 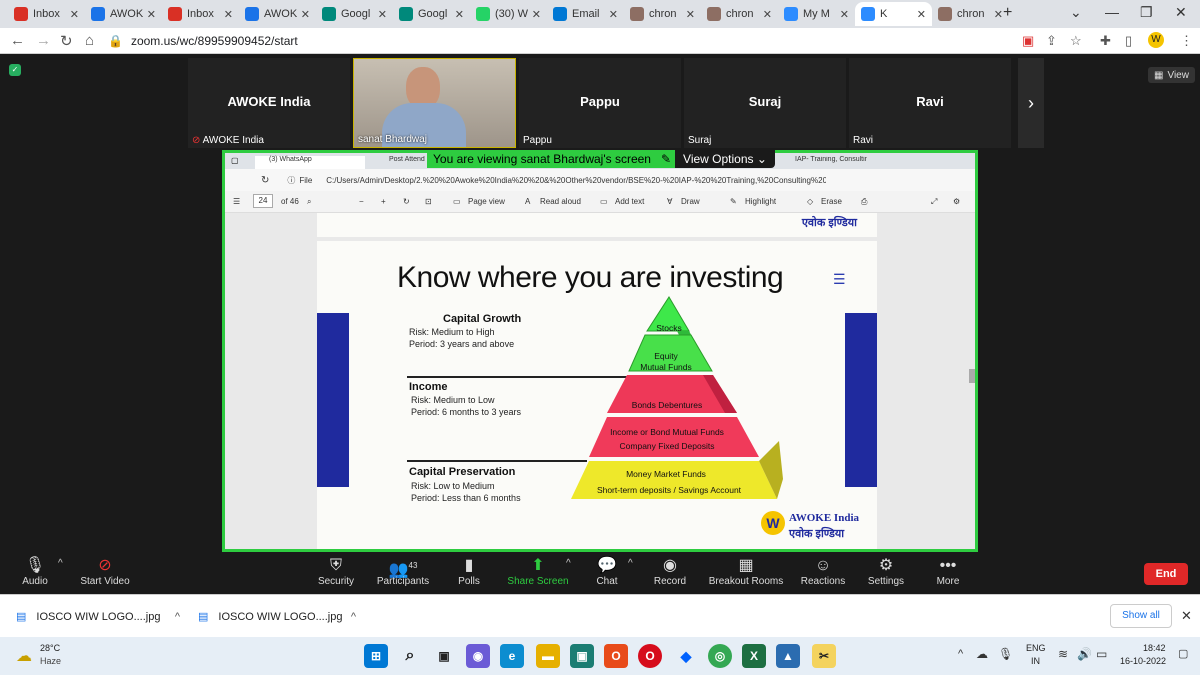 I want to click on chat-button: 💬 Chat, so click(x=607, y=571).